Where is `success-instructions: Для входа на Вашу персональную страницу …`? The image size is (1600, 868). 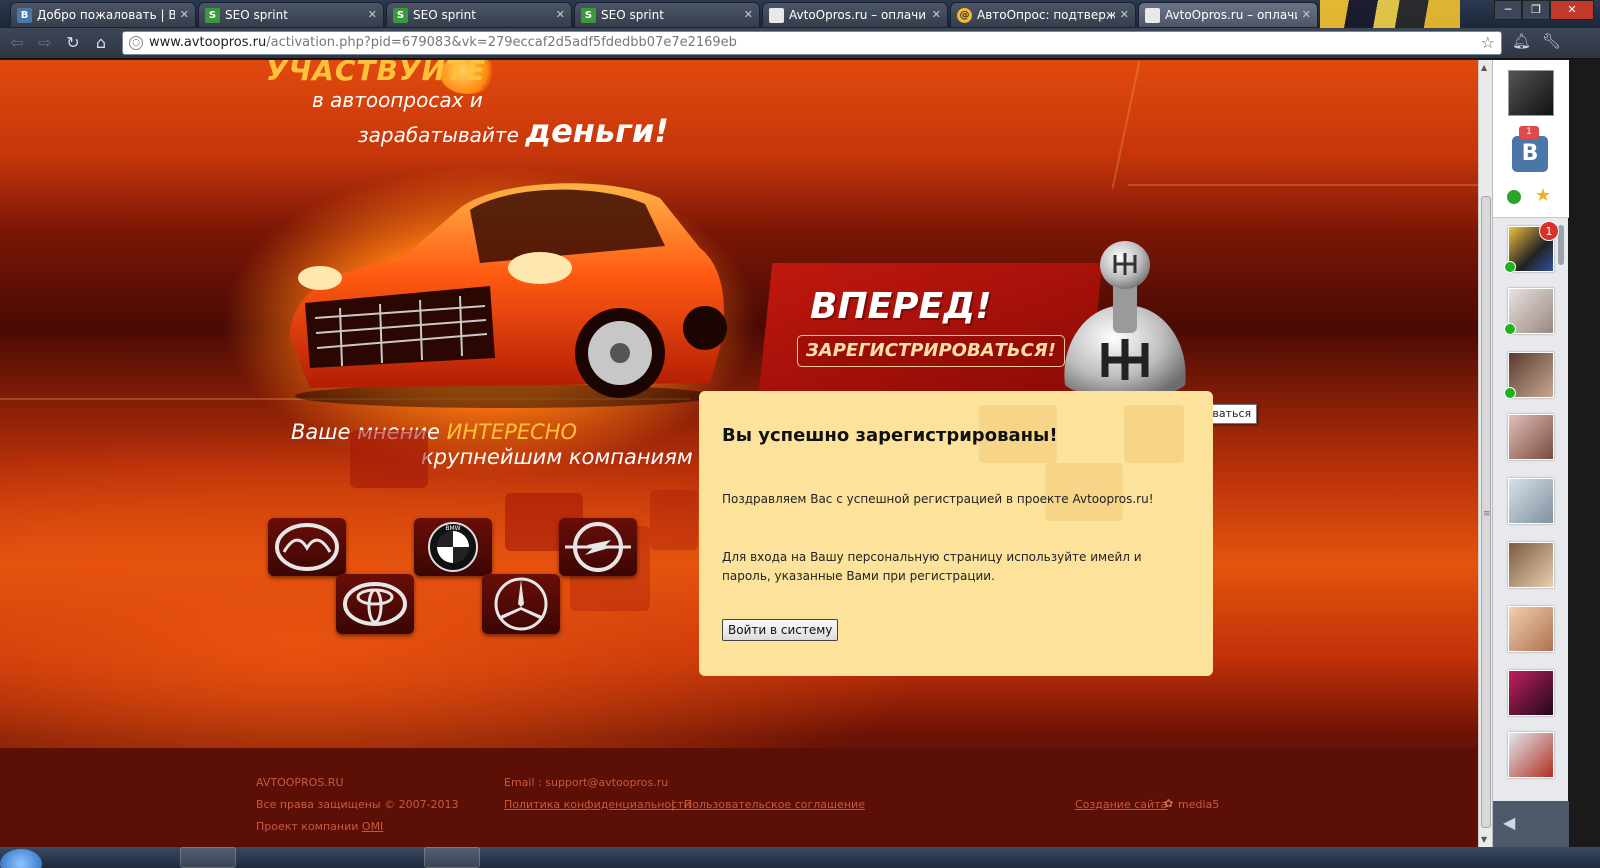 success-instructions: Для входа на Вашу персональную страницу … is located at coordinates (932, 566).